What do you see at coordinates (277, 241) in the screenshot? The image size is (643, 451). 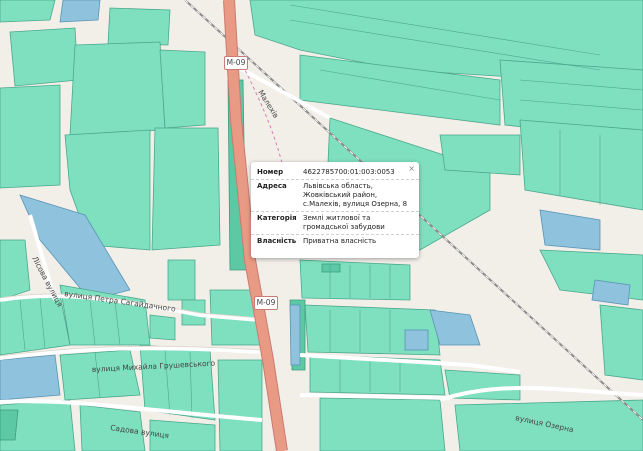 I see `parcel-info-key: Власність` at bounding box center [277, 241].